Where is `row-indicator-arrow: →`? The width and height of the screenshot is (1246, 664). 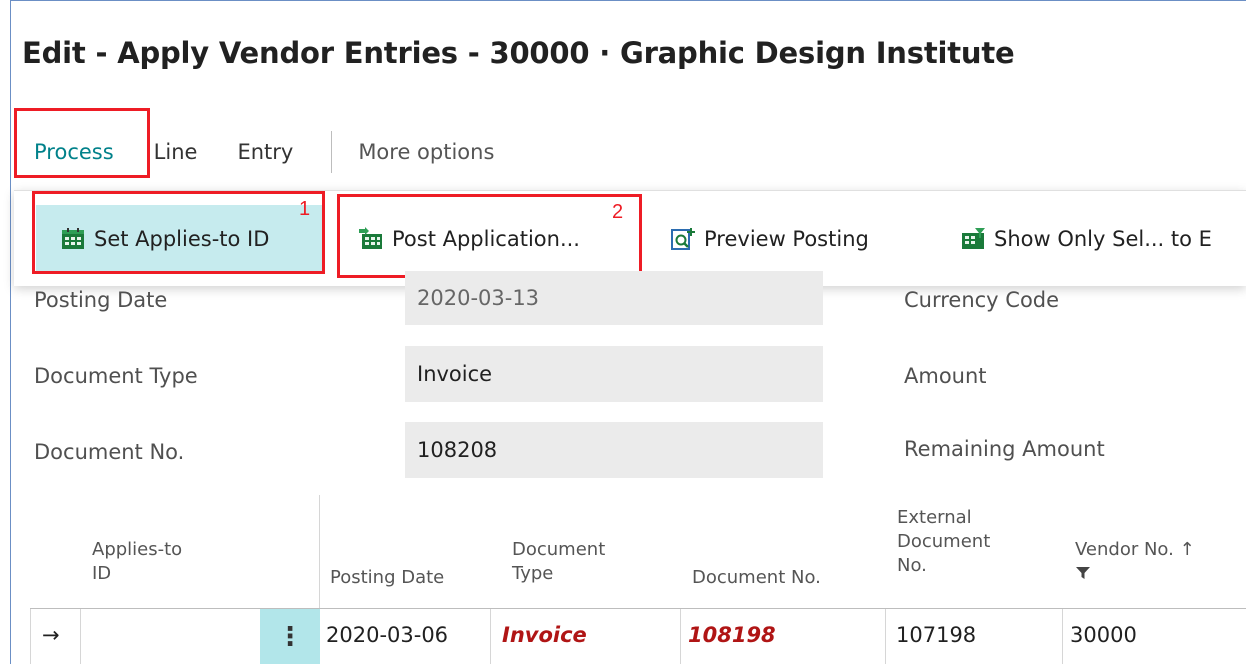 row-indicator-arrow: → is located at coordinates (51, 635).